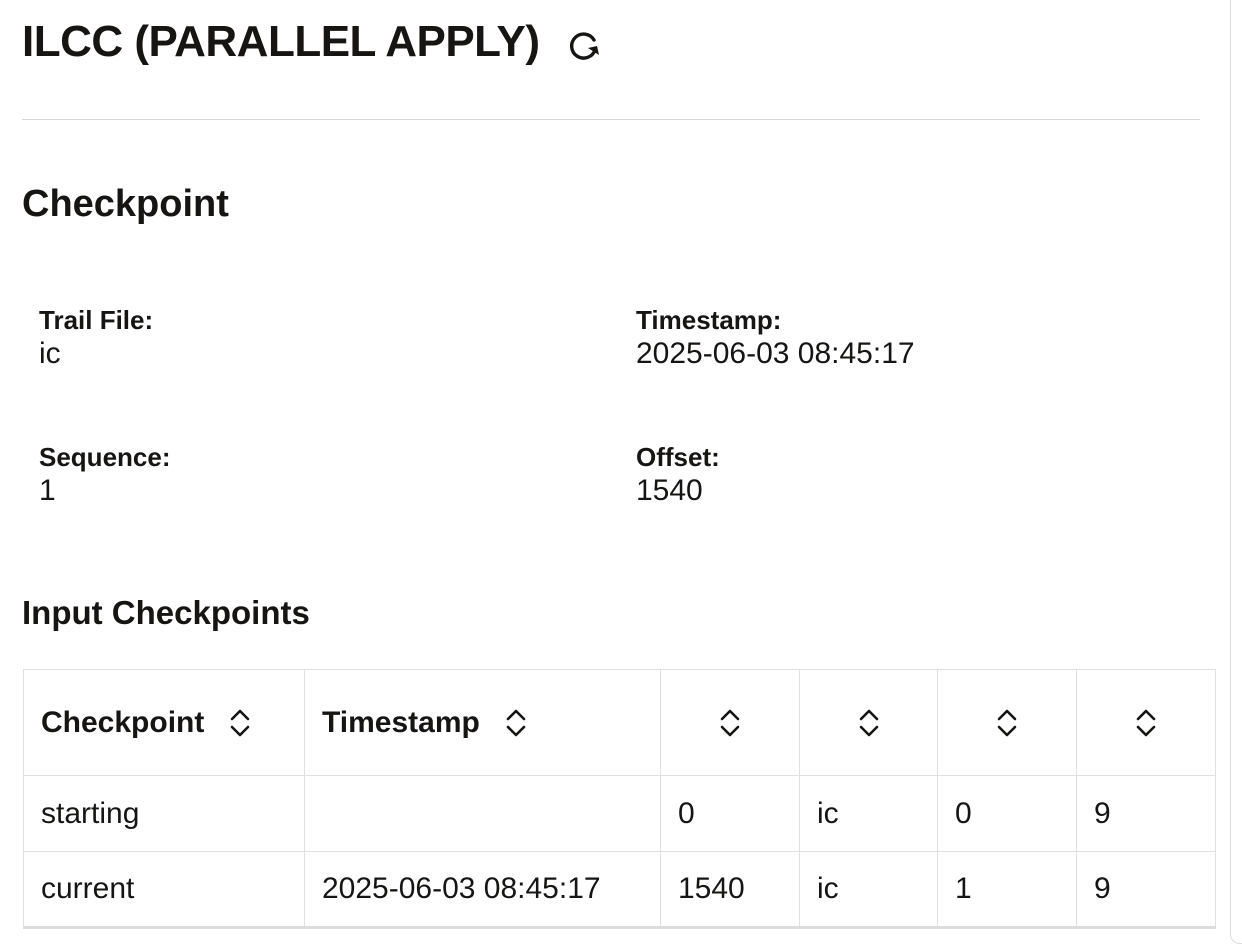 This screenshot has height=944, width=1242. I want to click on trail-file-label: Trail File:, so click(96, 320).